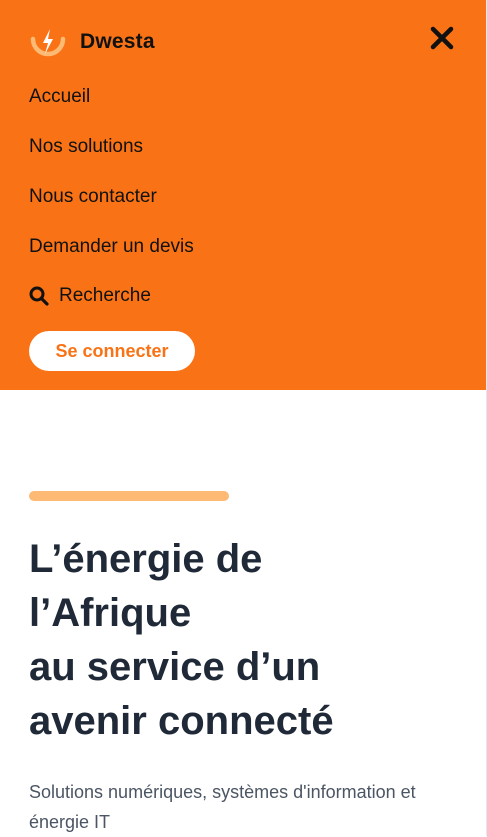  I want to click on login-button: Se connecter, so click(112, 351).